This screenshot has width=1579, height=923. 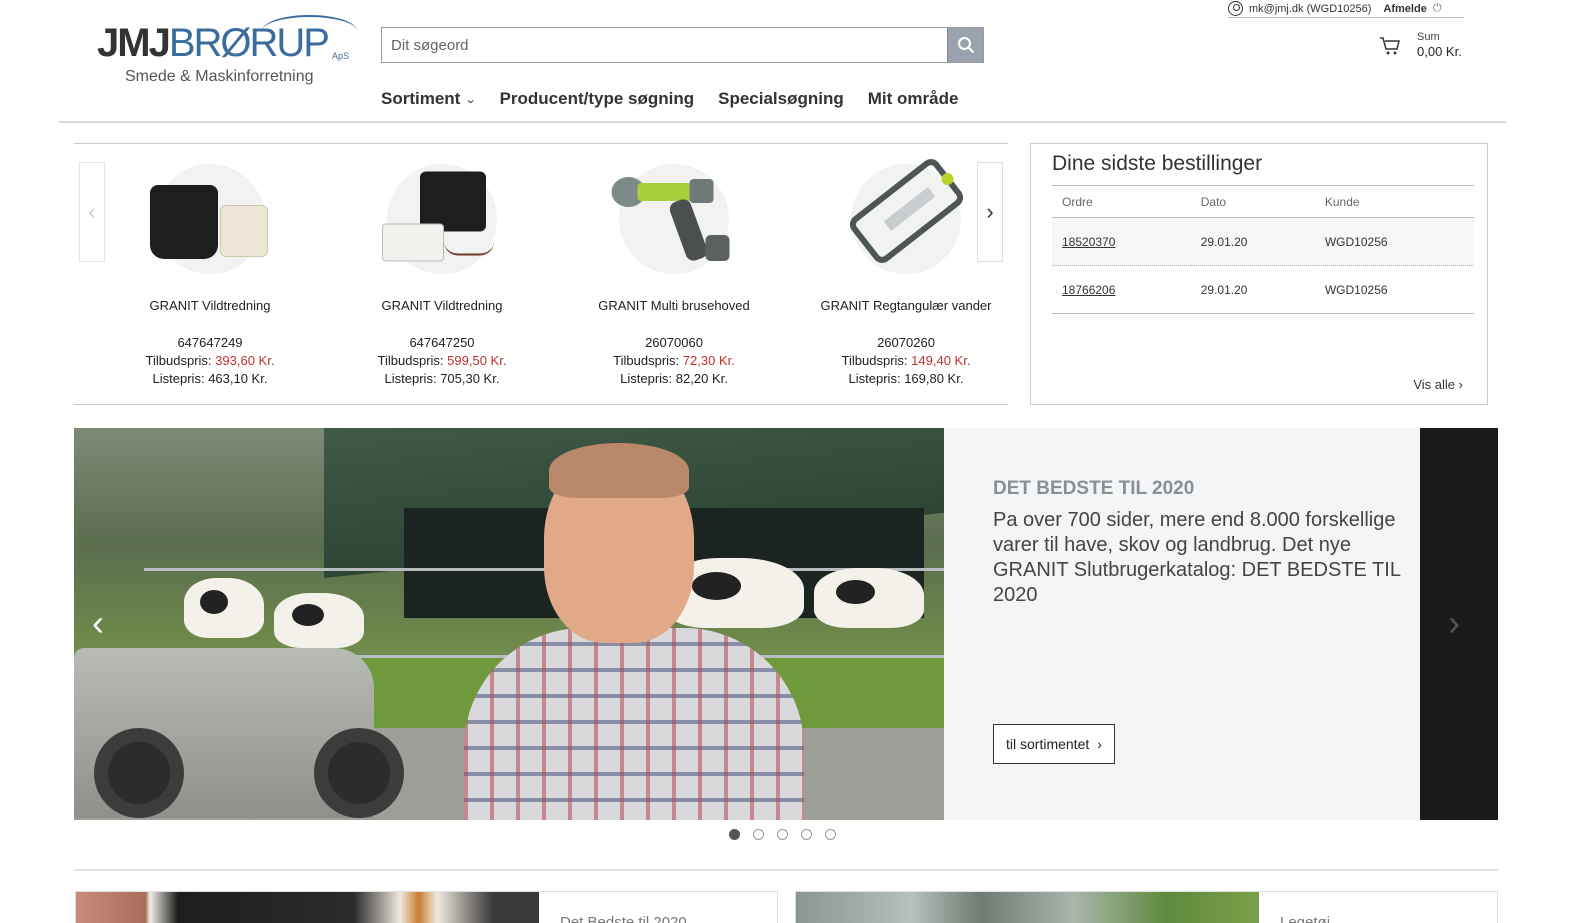 I want to click on search-button, so click(x=965, y=45).